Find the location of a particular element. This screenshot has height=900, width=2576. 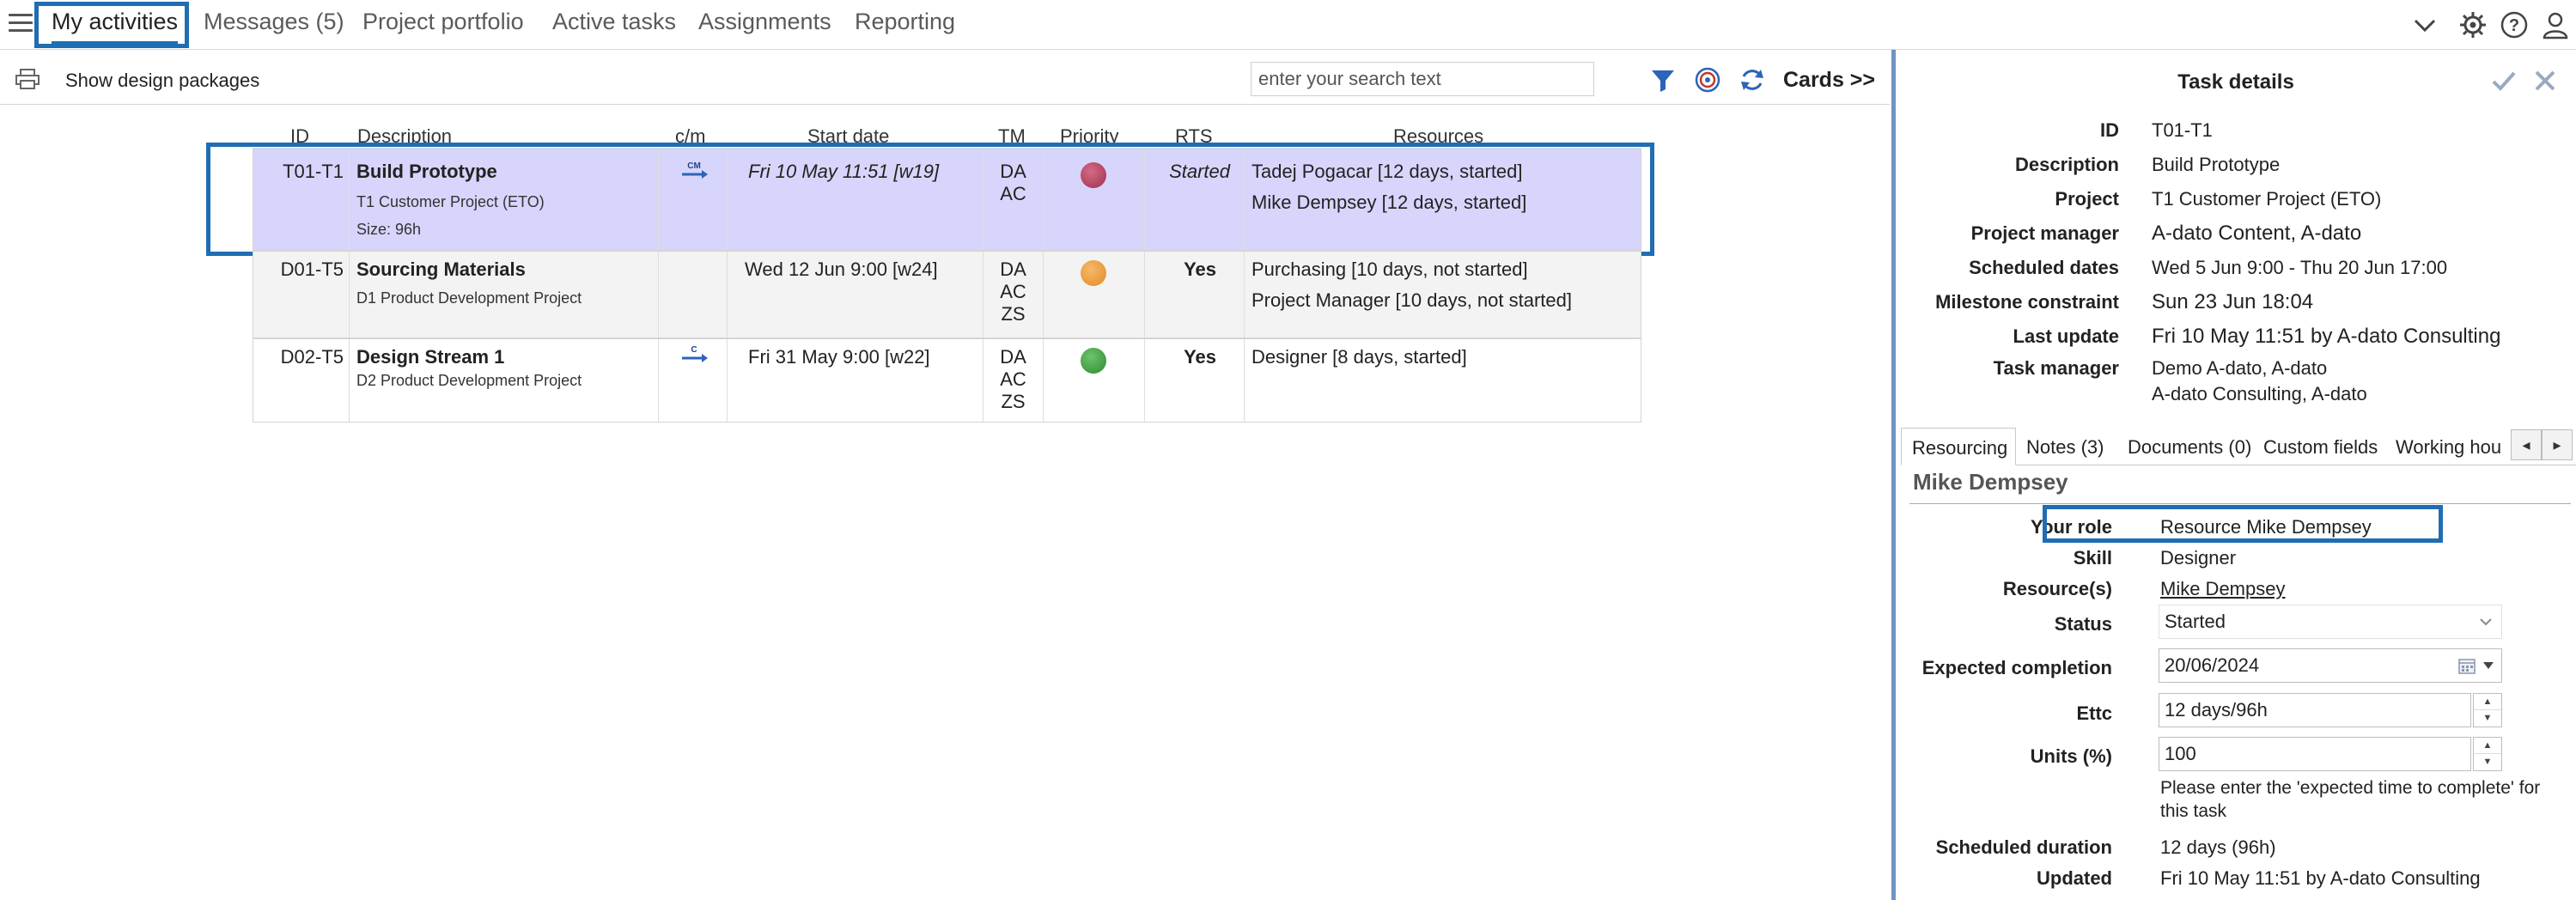

resource-link: Mike Dempsey is located at coordinates (2222, 589).